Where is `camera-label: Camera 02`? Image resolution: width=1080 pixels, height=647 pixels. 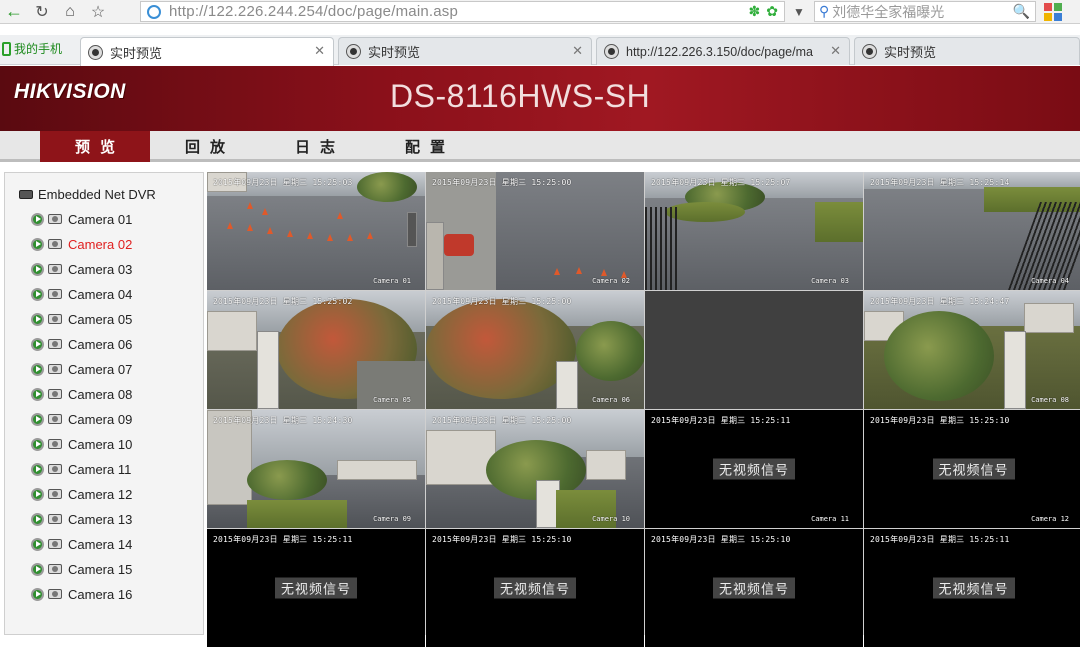 camera-label: Camera 02 is located at coordinates (100, 244).